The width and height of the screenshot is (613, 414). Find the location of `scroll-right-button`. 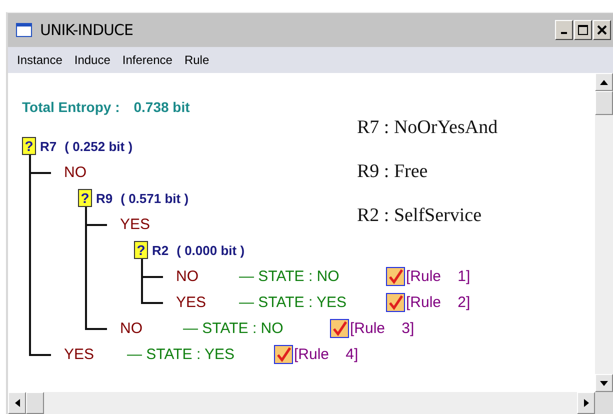

scroll-right-button is located at coordinates (586, 403).